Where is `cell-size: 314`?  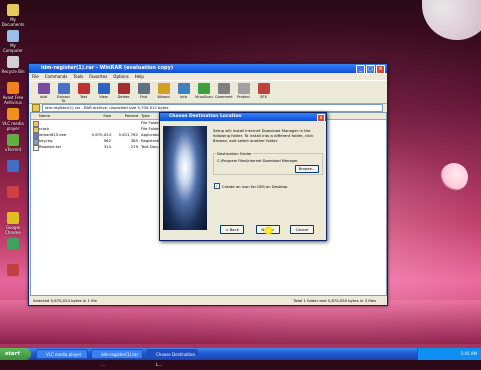
cell-size: 314 is located at coordinates (107, 146).